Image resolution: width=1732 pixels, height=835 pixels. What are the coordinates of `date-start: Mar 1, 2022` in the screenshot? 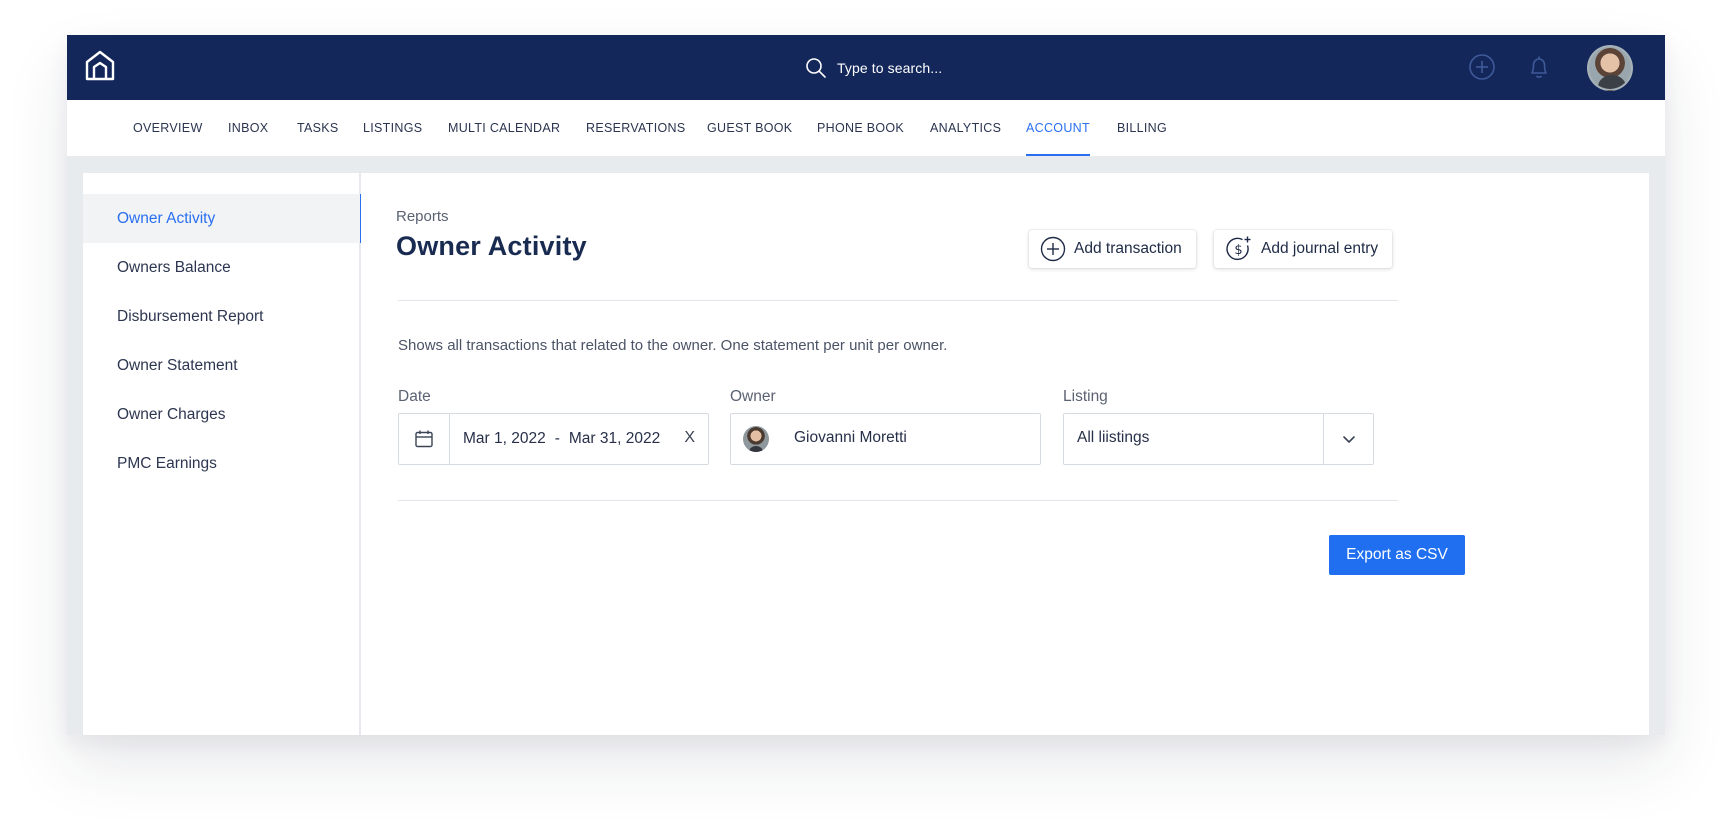 It's located at (504, 438).